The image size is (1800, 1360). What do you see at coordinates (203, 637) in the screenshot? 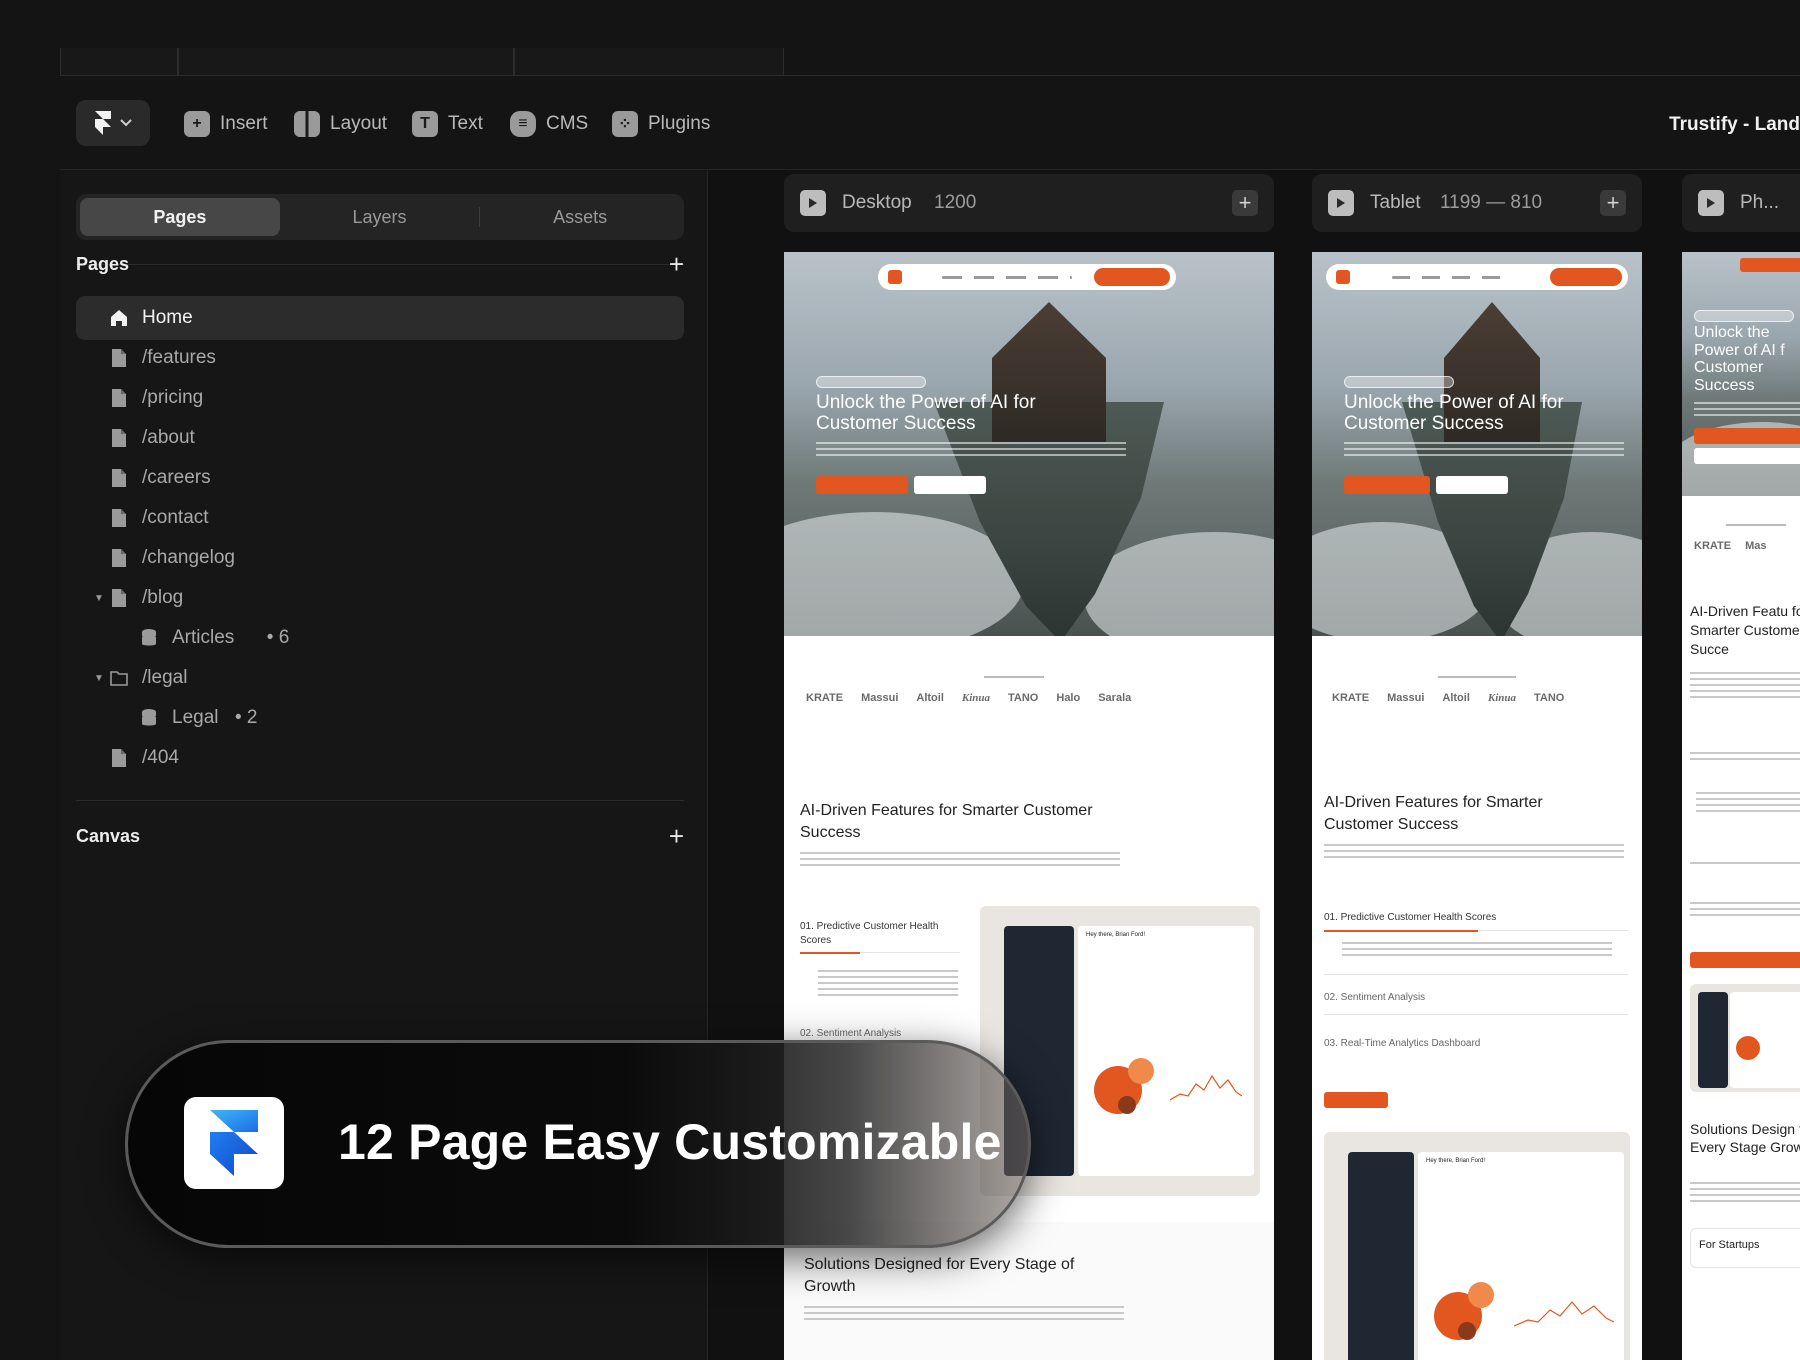
I see `page-label: Articles` at bounding box center [203, 637].